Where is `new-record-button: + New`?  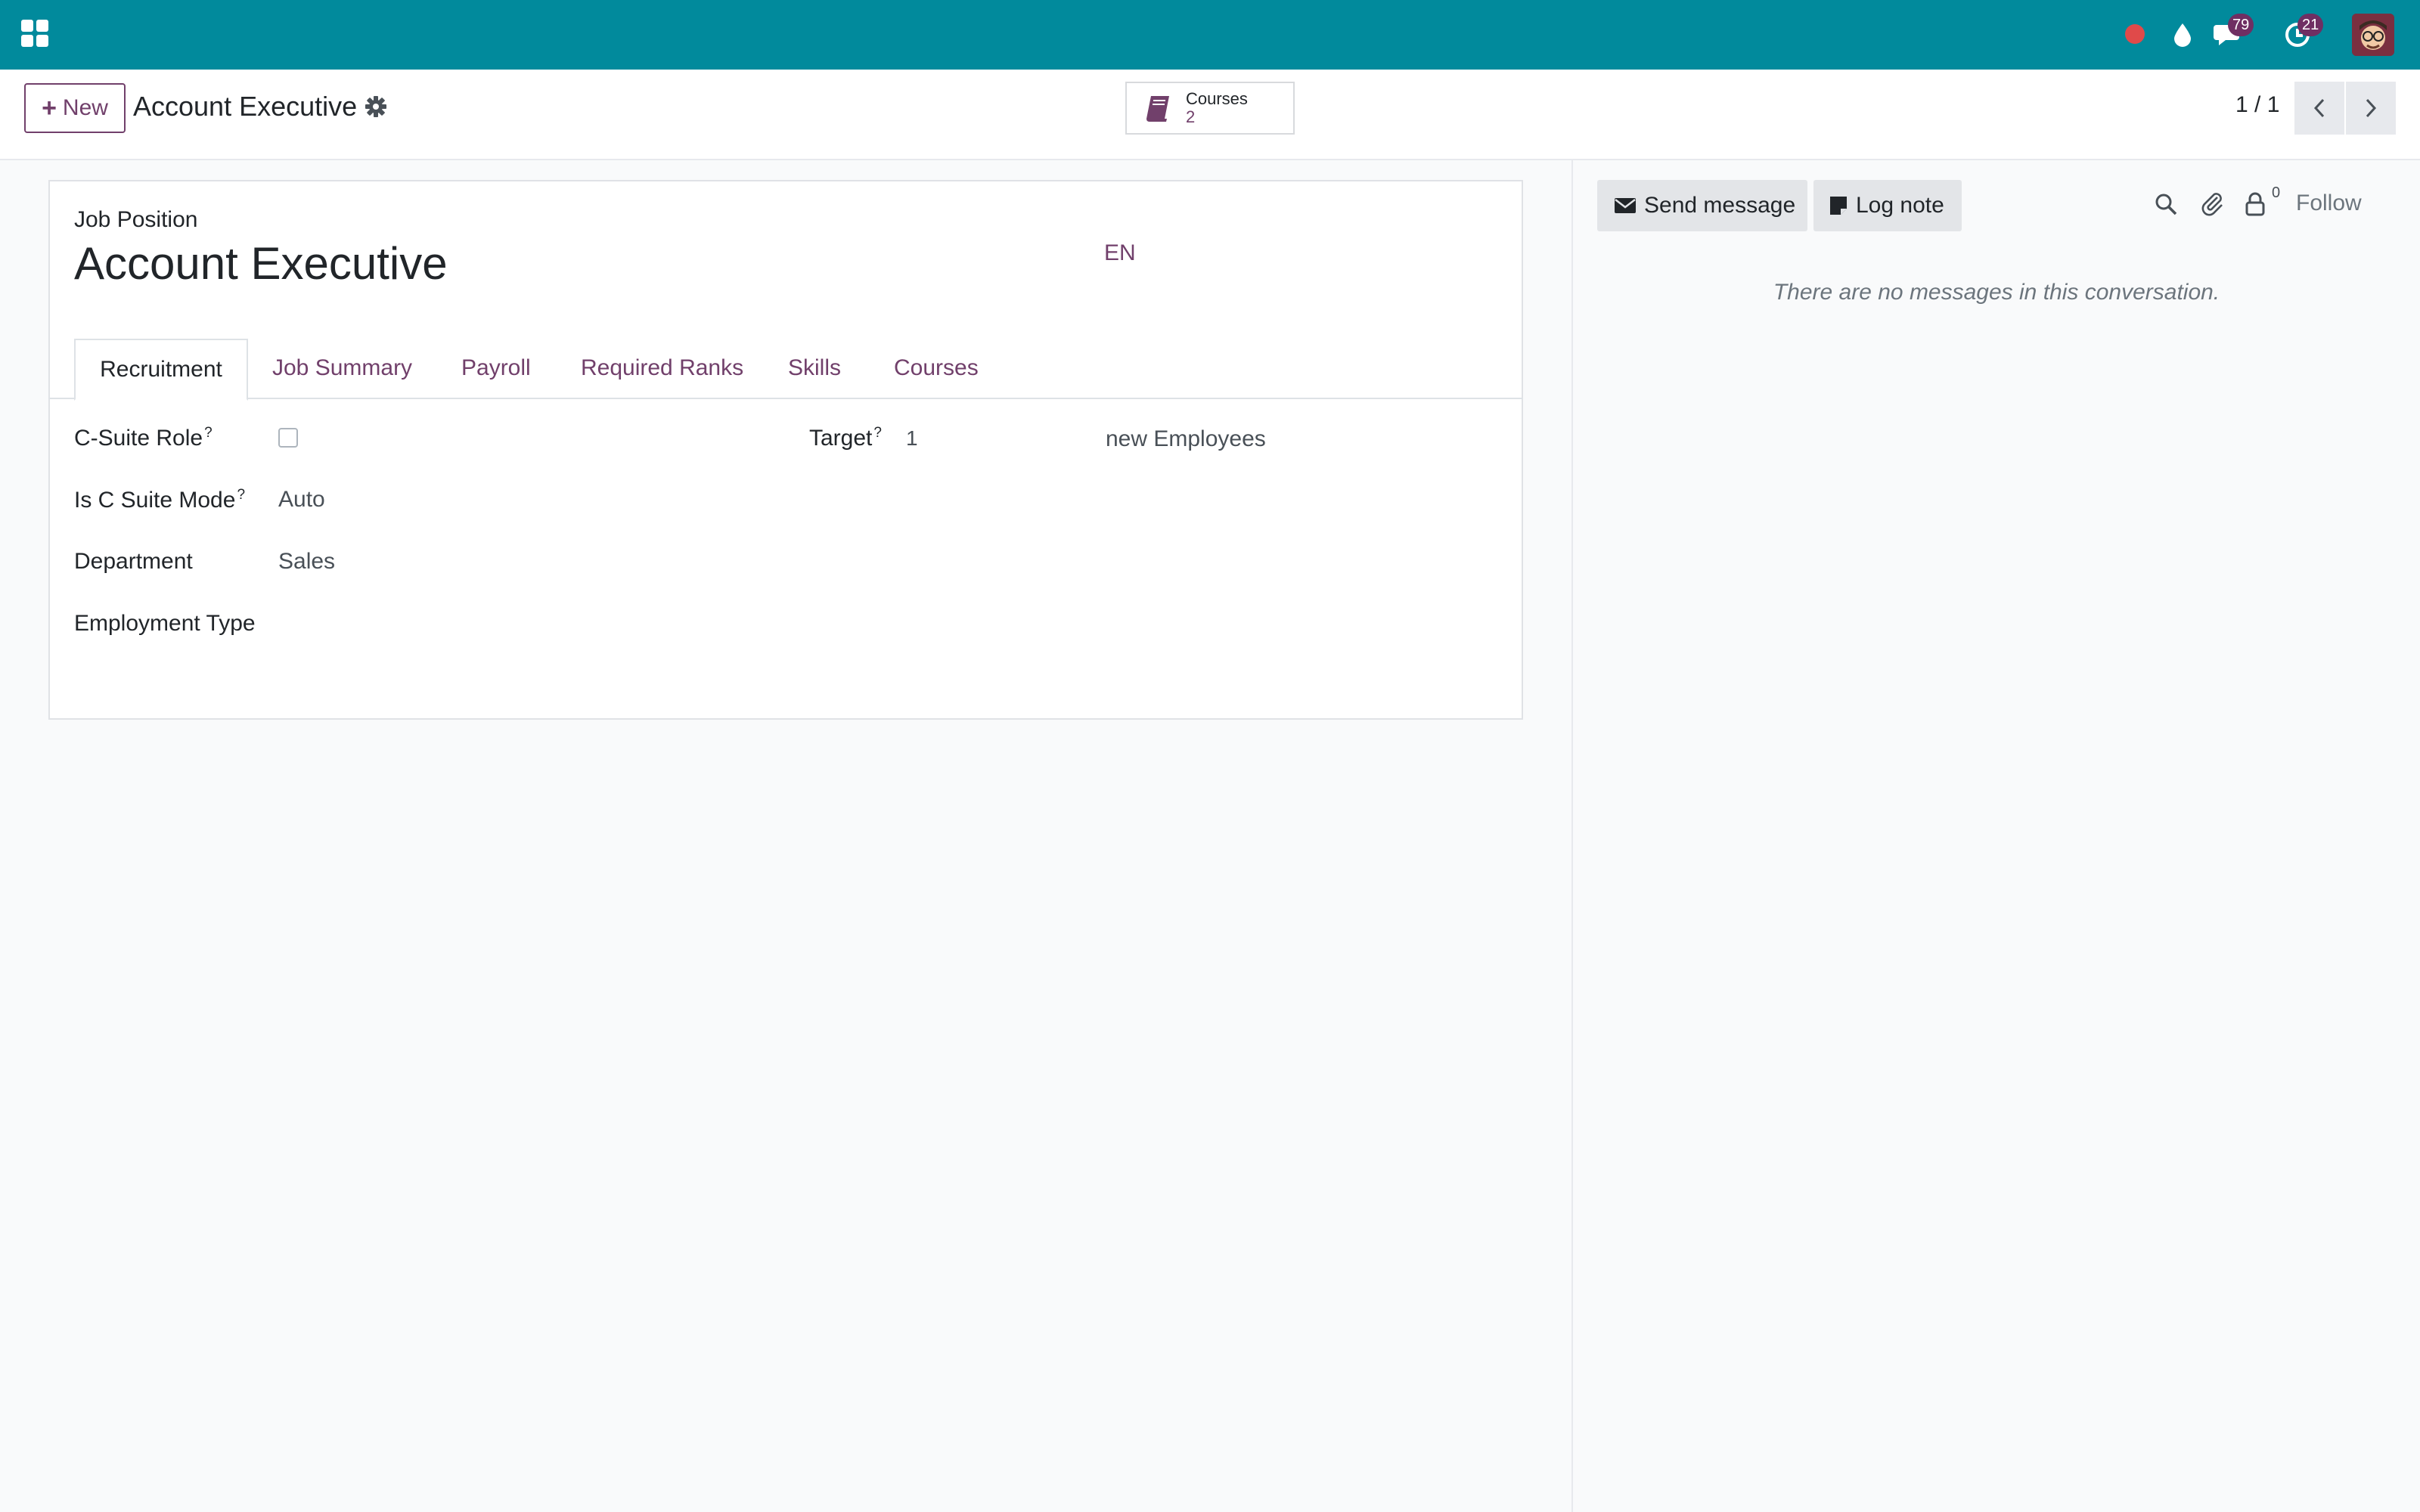
new-record-button: + New is located at coordinates (75, 108).